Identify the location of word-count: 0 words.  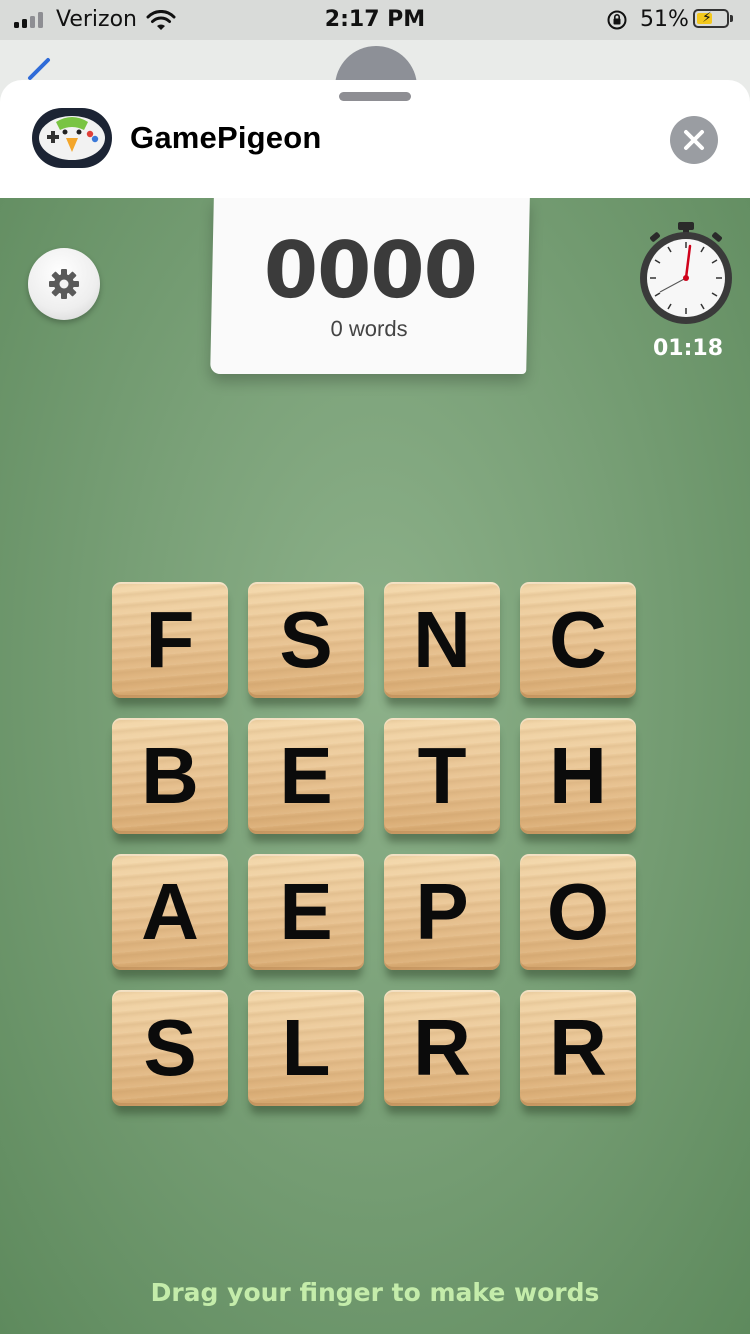
(369, 328).